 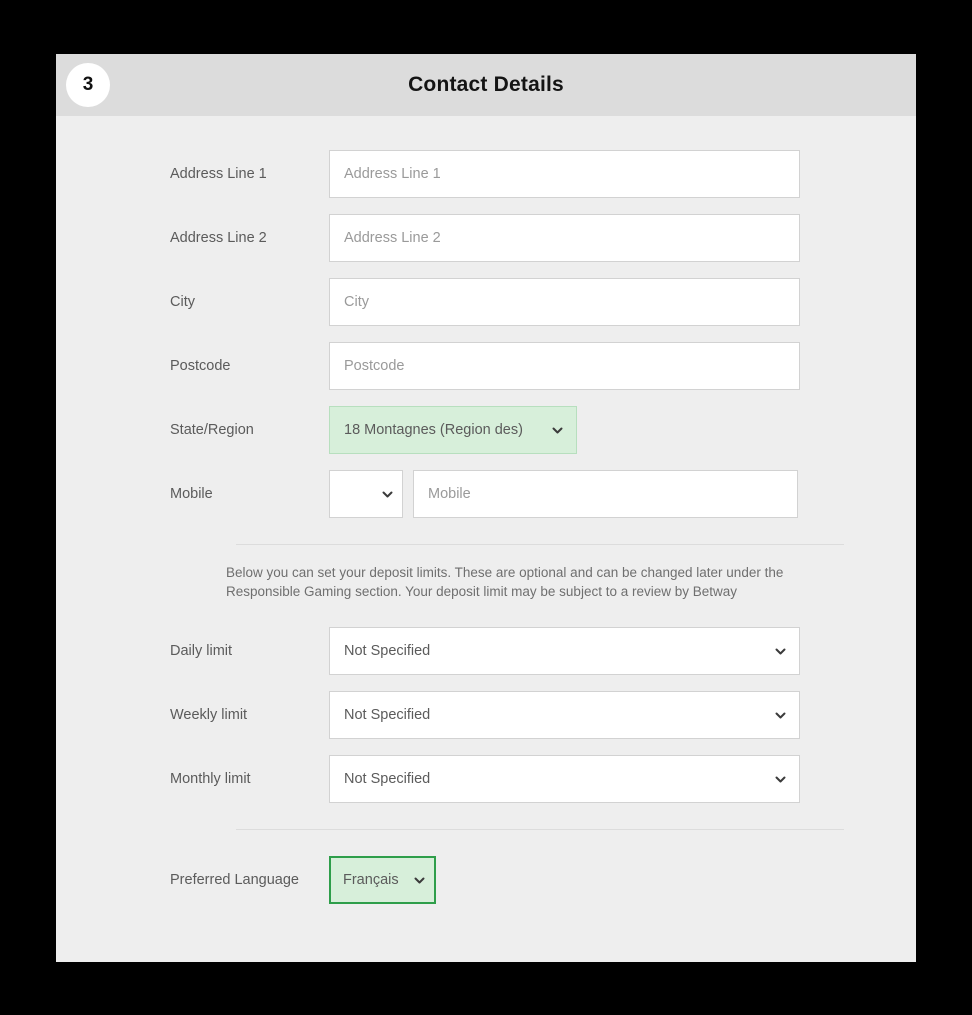 I want to click on panel-header: 3 Contact Details, so click(x=486, y=85).